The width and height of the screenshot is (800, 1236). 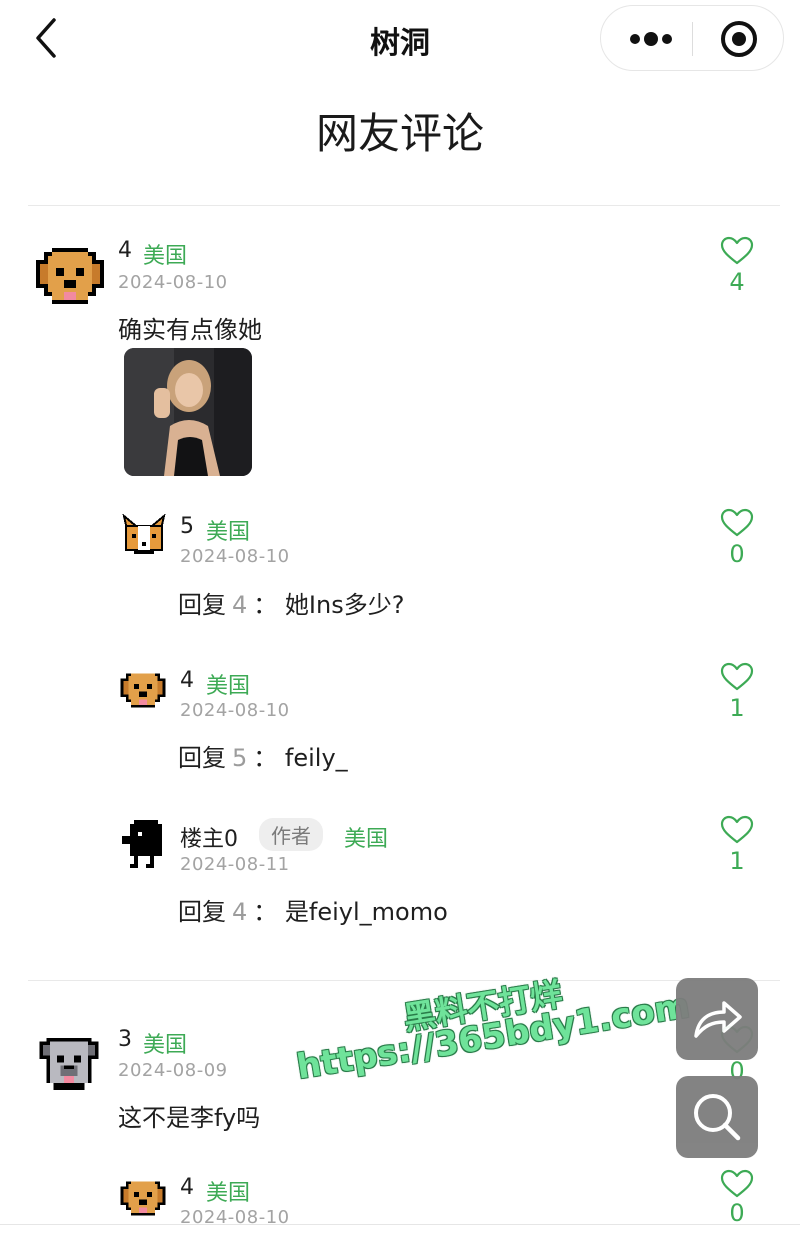 I want to click on reply-text: 她Ins多少?, so click(x=344, y=605).